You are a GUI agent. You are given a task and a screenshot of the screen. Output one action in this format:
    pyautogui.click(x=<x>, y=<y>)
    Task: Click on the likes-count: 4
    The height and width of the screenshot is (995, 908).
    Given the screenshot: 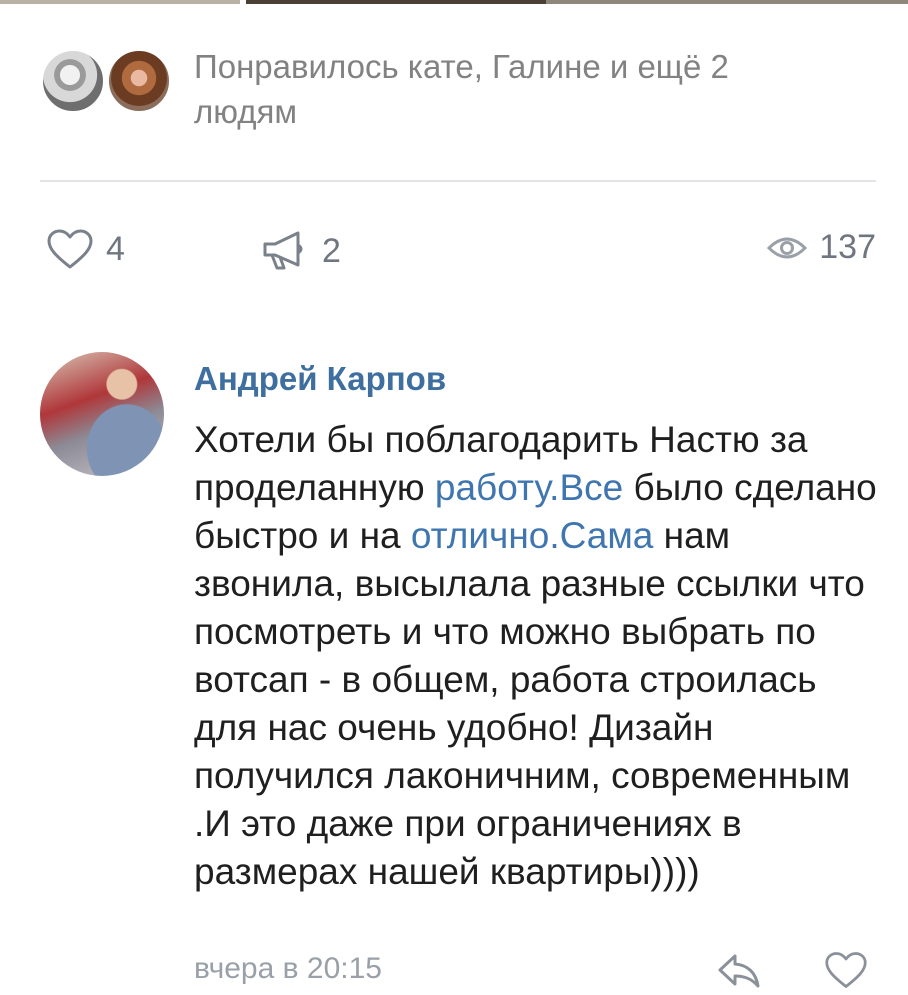 What is the action you would take?
    pyautogui.click(x=115, y=248)
    